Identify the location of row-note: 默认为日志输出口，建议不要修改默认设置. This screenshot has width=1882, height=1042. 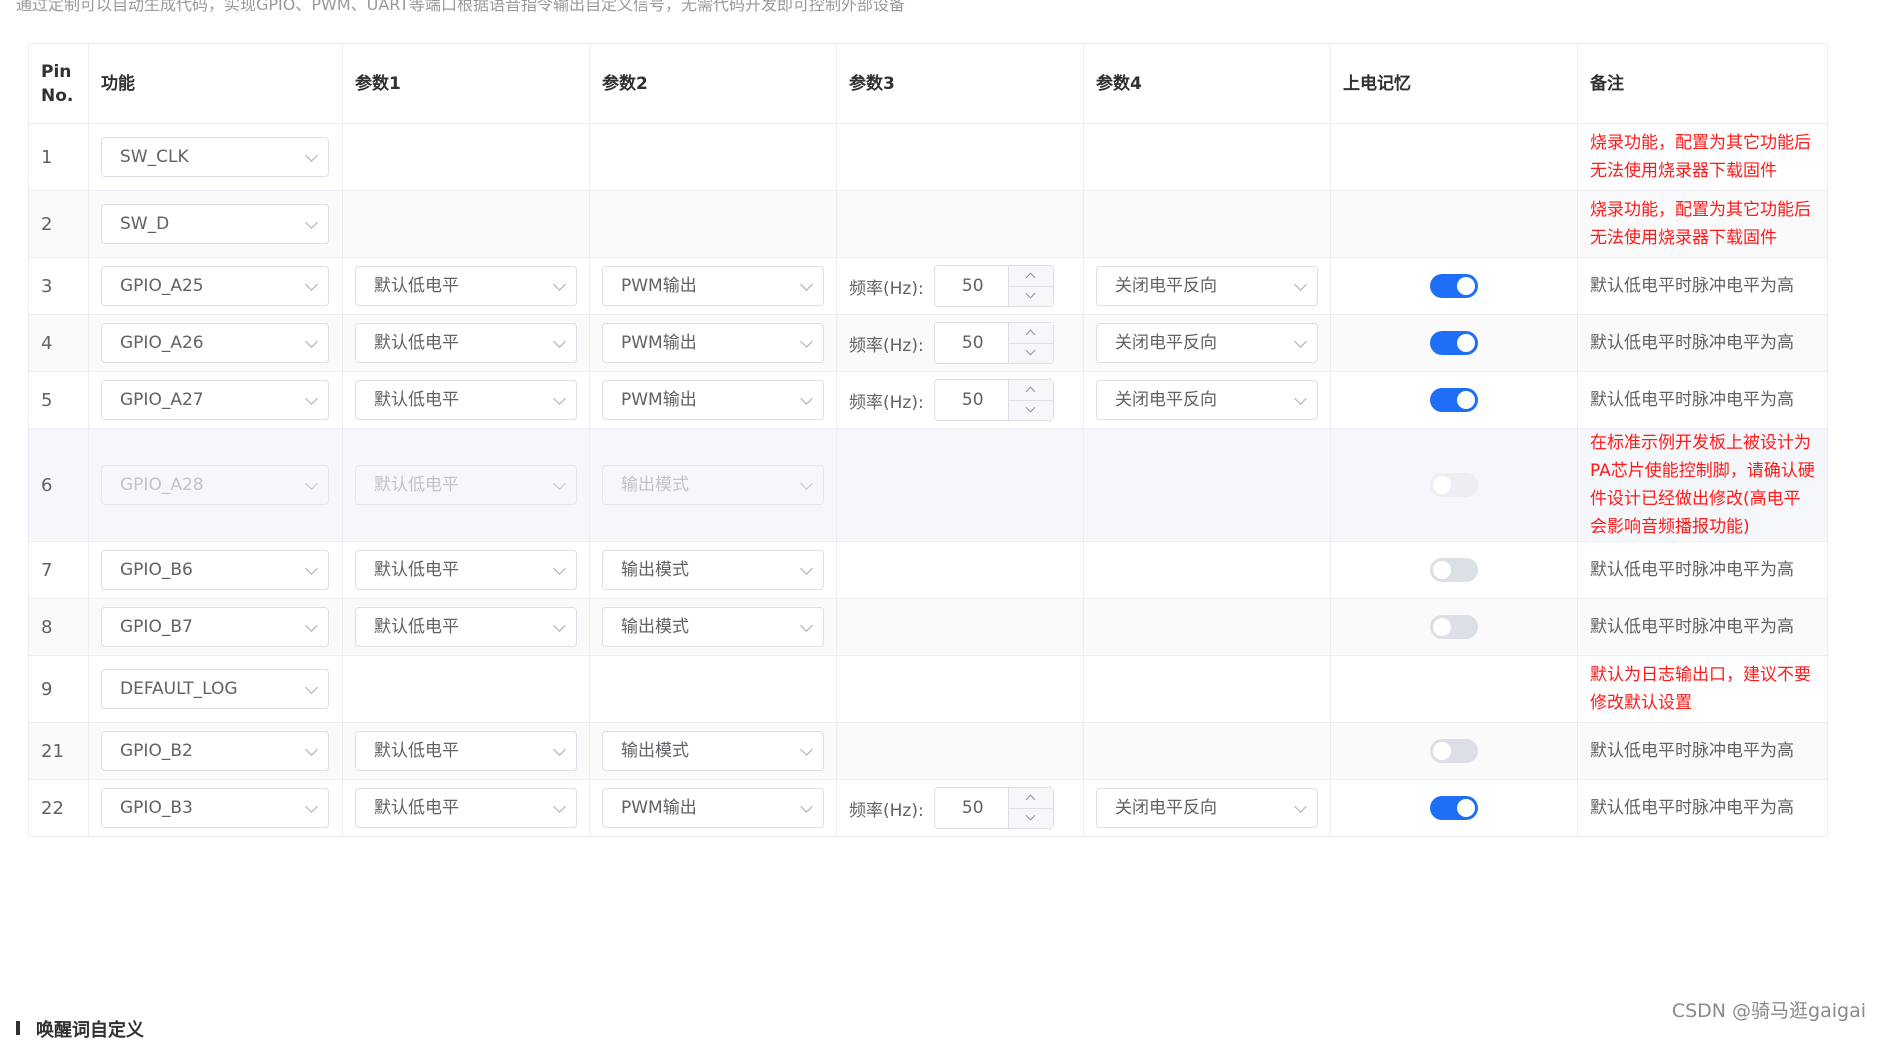
(1700, 689).